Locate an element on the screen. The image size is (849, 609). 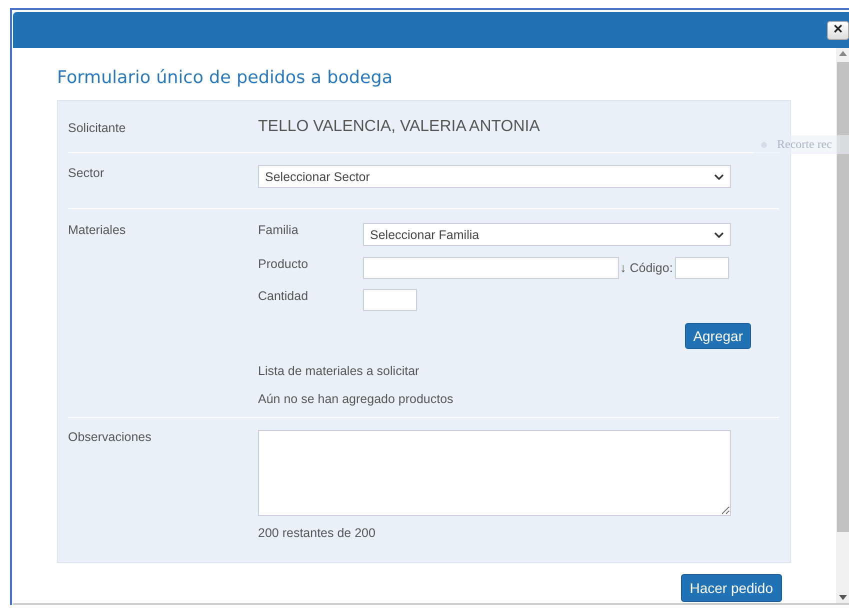
field-label: ↓ Código: is located at coordinates (646, 268).